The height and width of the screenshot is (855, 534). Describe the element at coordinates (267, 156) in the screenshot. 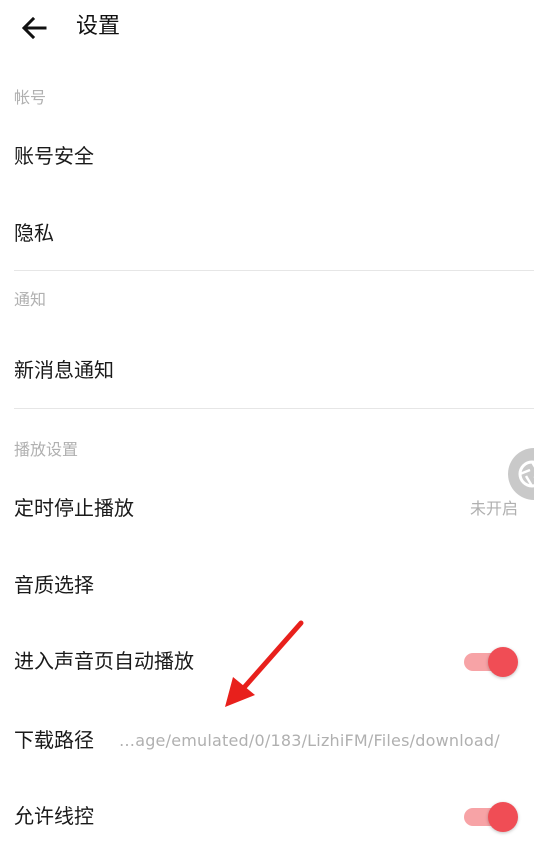

I see `account-security-item: 账号安全` at that location.